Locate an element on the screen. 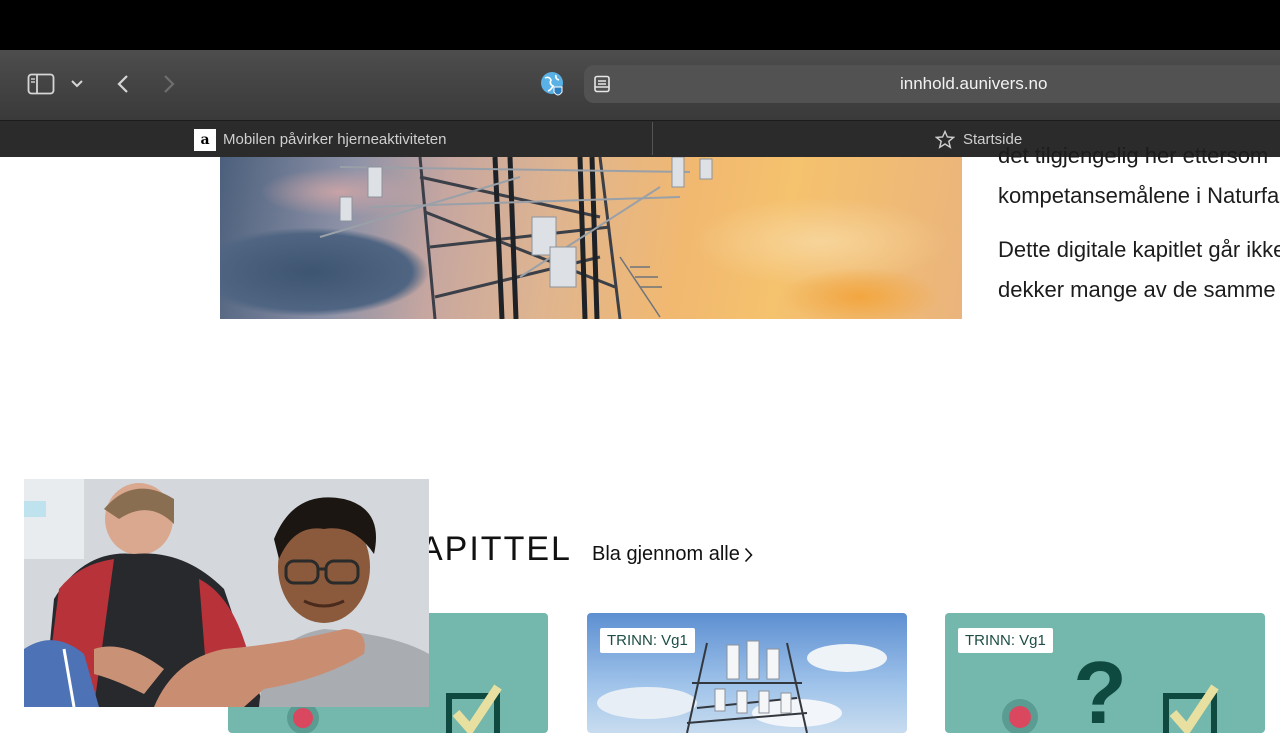 The height and width of the screenshot is (733, 1280). article-text-line: kompetansemålene i Naturfag is located at coordinates (1139, 195).